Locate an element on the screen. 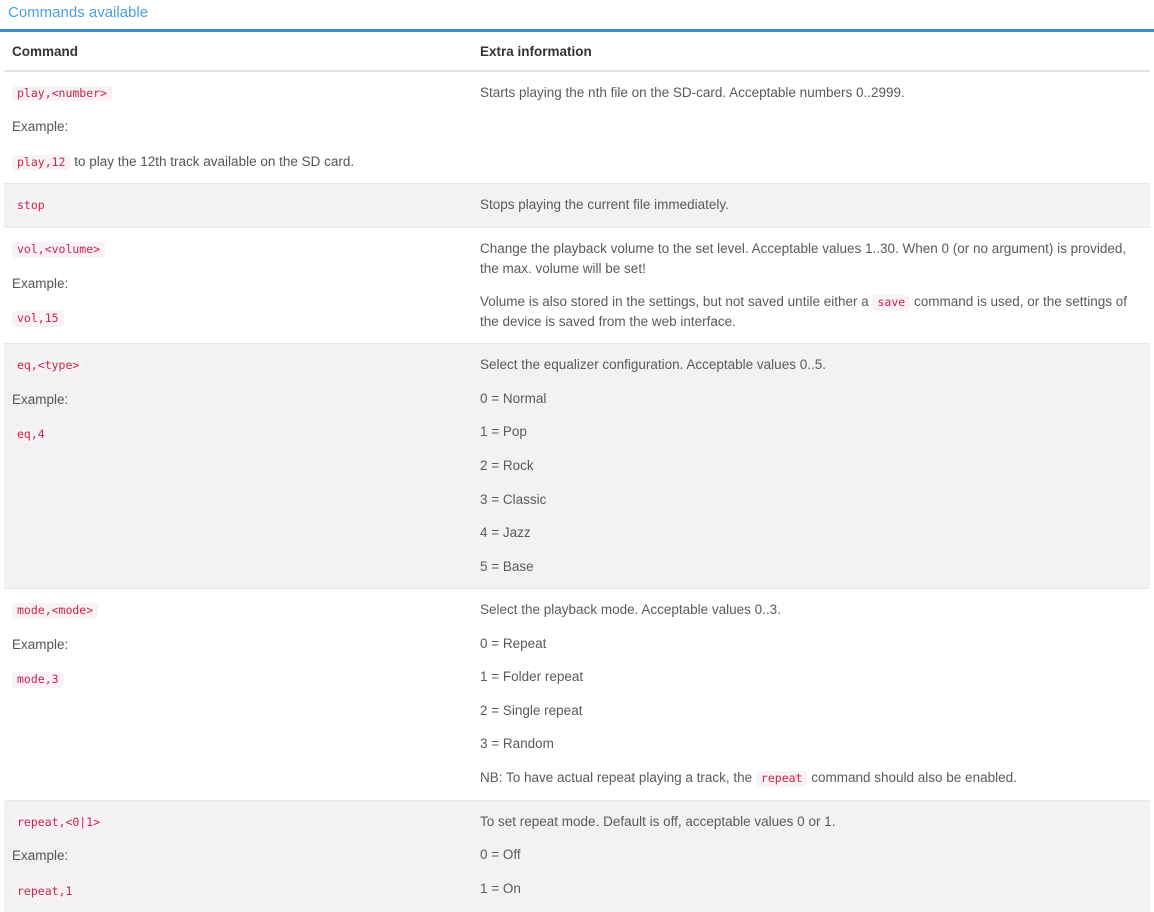  option-line: 0 = Normal is located at coordinates (513, 398).